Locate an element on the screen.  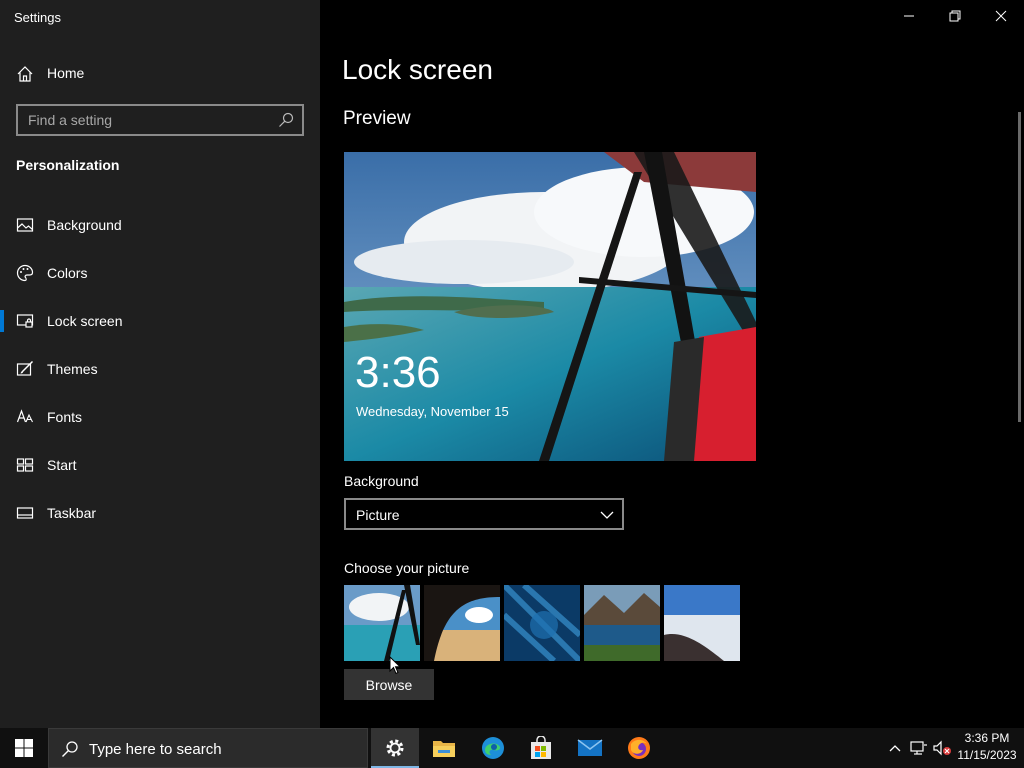
edge-icon is located at coordinates (493, 748).